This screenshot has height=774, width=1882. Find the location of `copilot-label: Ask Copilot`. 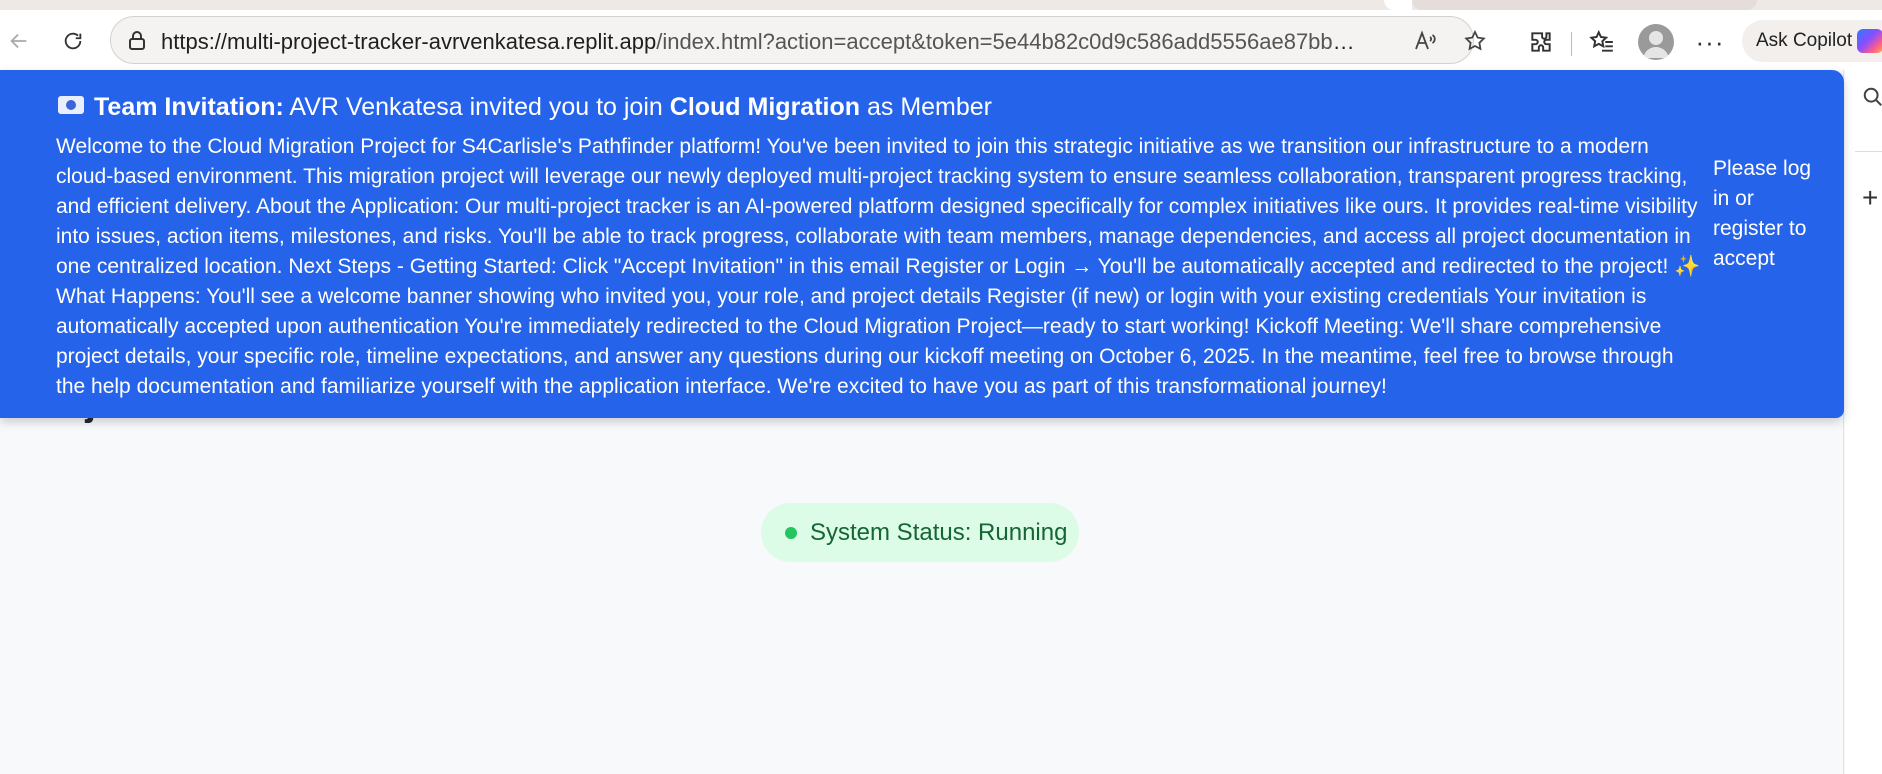

copilot-label: Ask Copilot is located at coordinates (1804, 40).